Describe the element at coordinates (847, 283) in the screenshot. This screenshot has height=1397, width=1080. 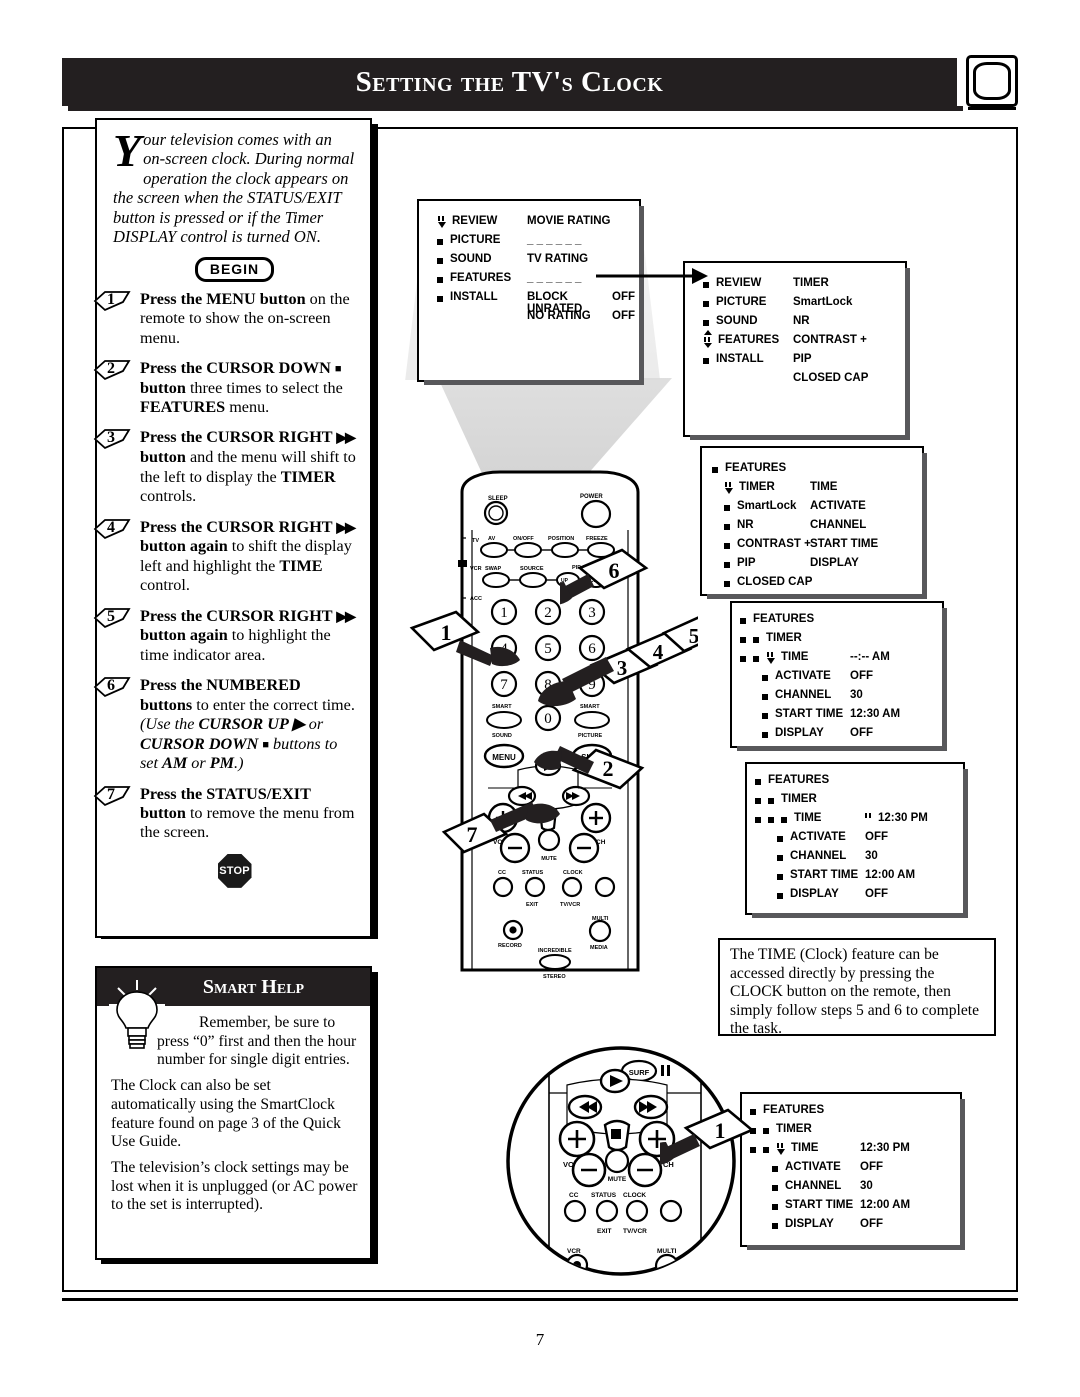
I see `osd-right-item: TIMER` at that location.